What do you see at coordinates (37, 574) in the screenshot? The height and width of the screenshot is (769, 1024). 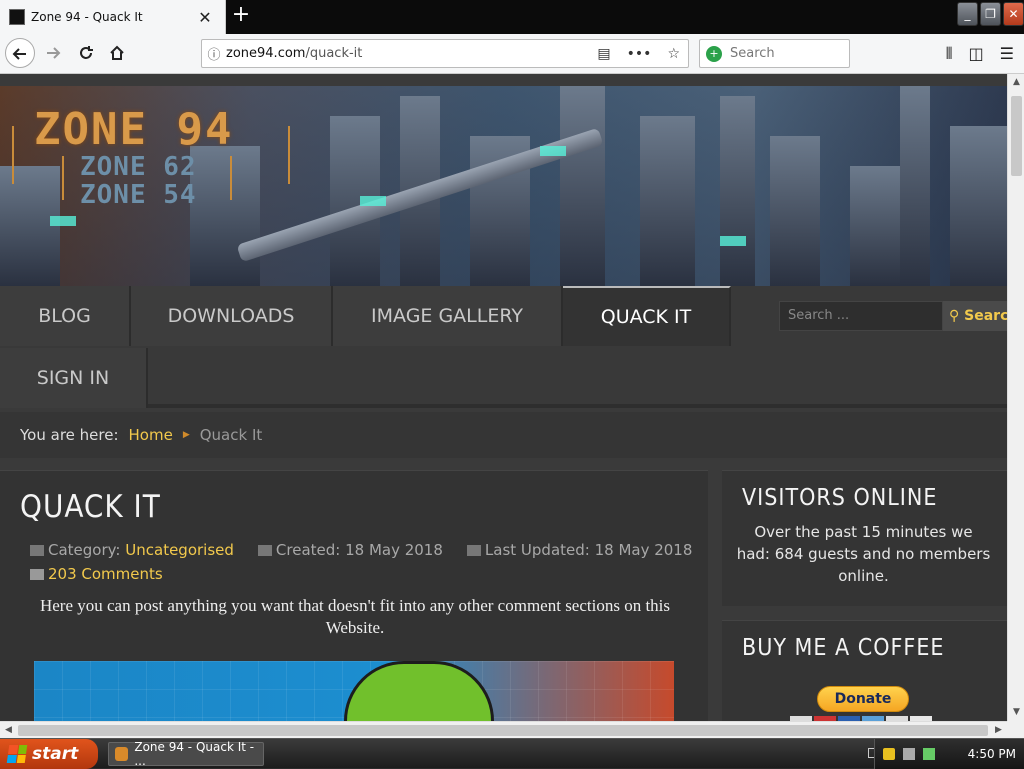 I see `comment-icon` at bounding box center [37, 574].